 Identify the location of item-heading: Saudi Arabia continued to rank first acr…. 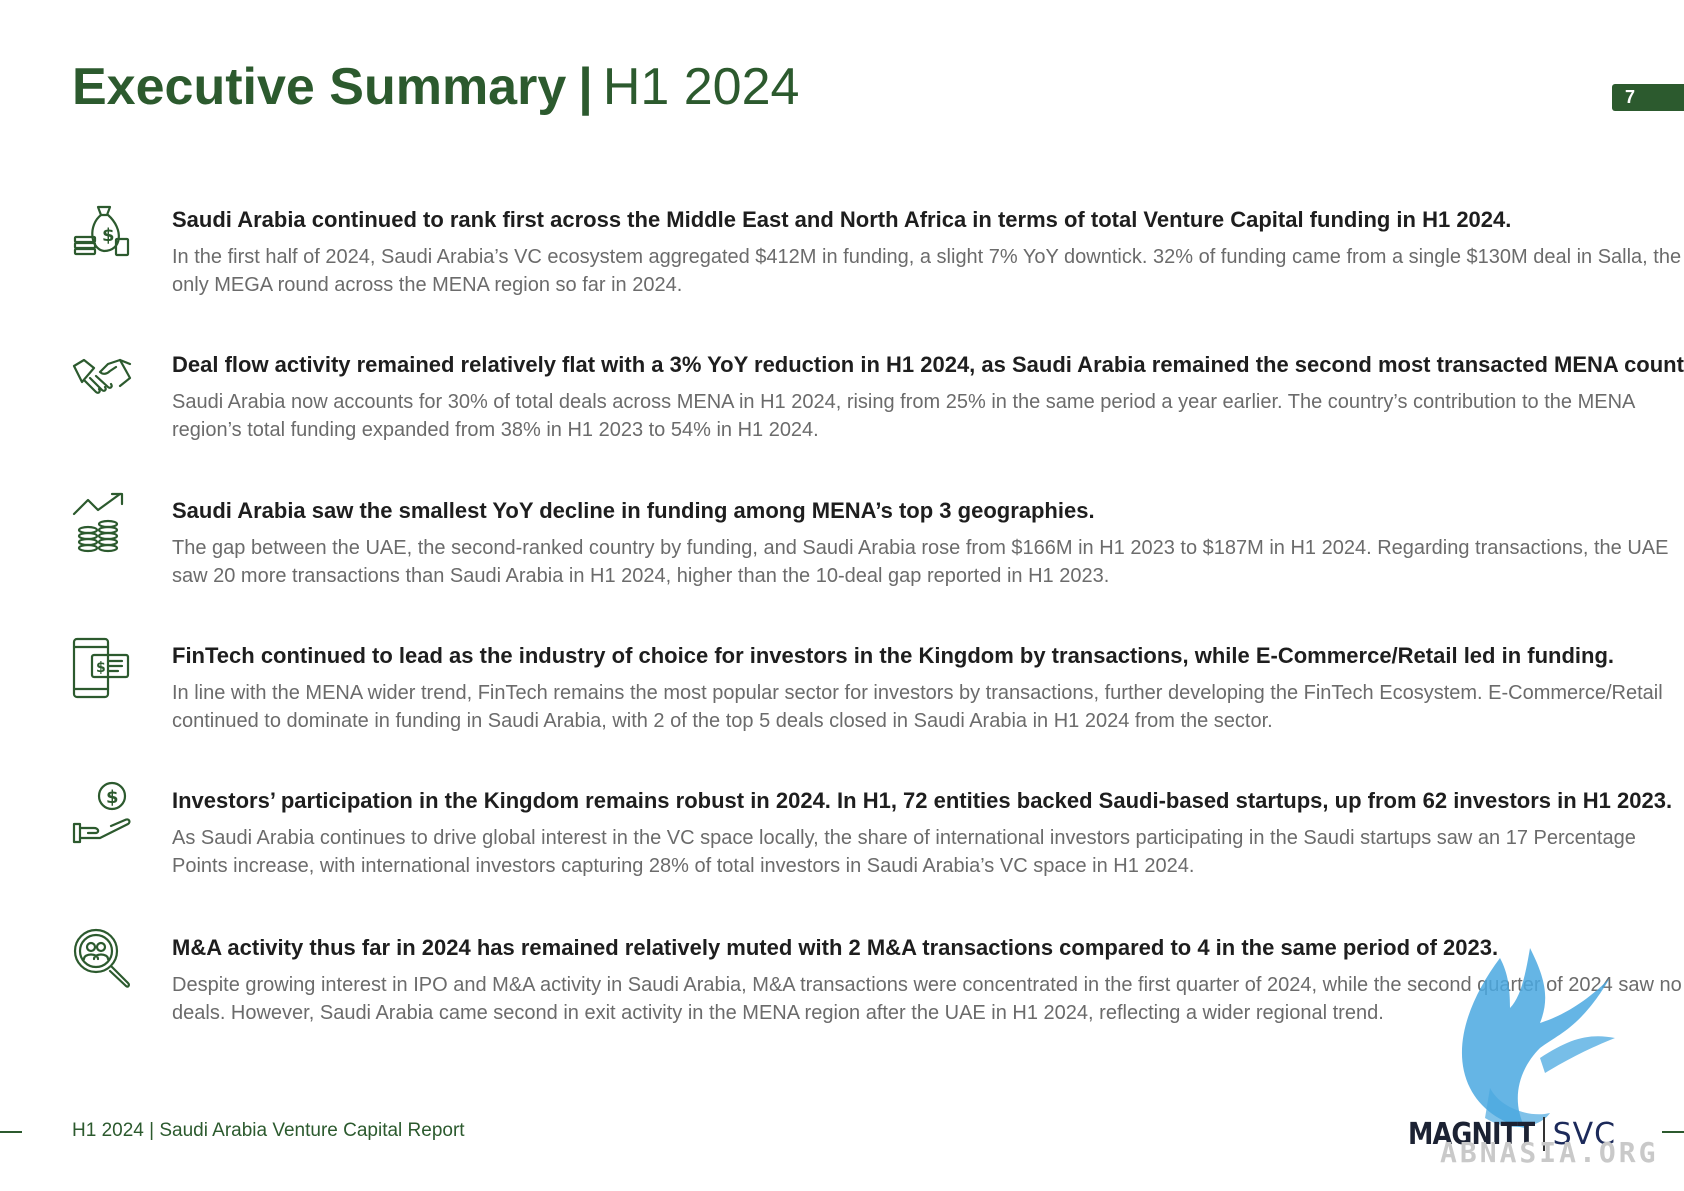
(842, 219).